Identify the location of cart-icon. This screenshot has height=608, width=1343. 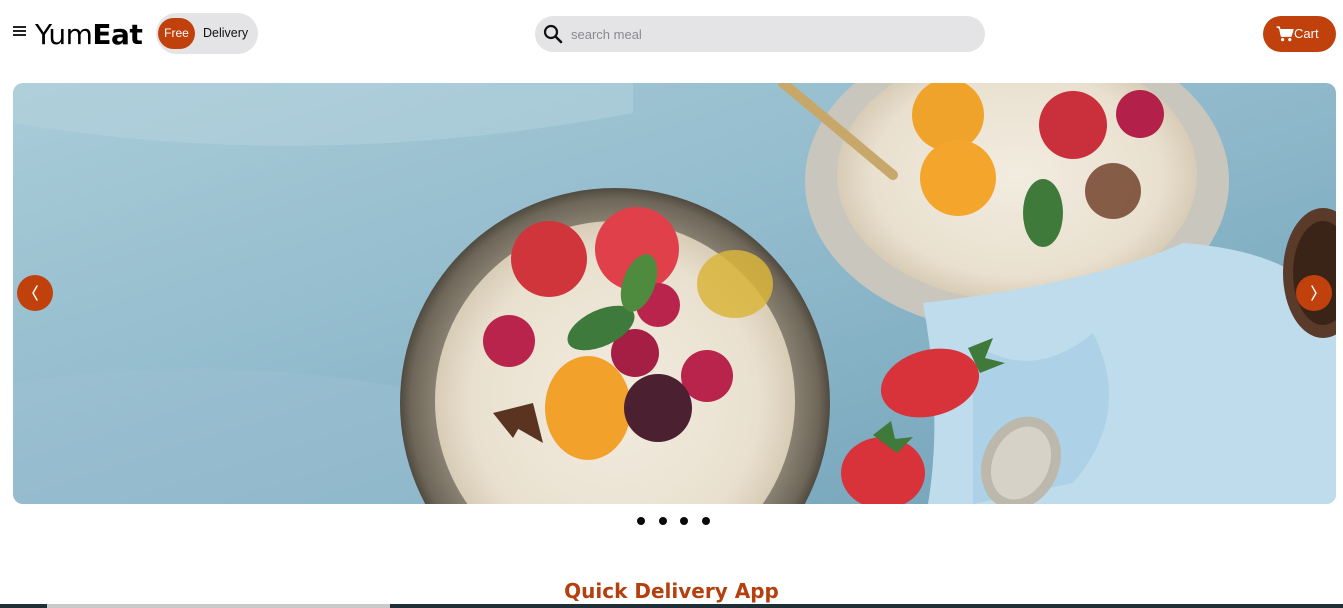
(1285, 34).